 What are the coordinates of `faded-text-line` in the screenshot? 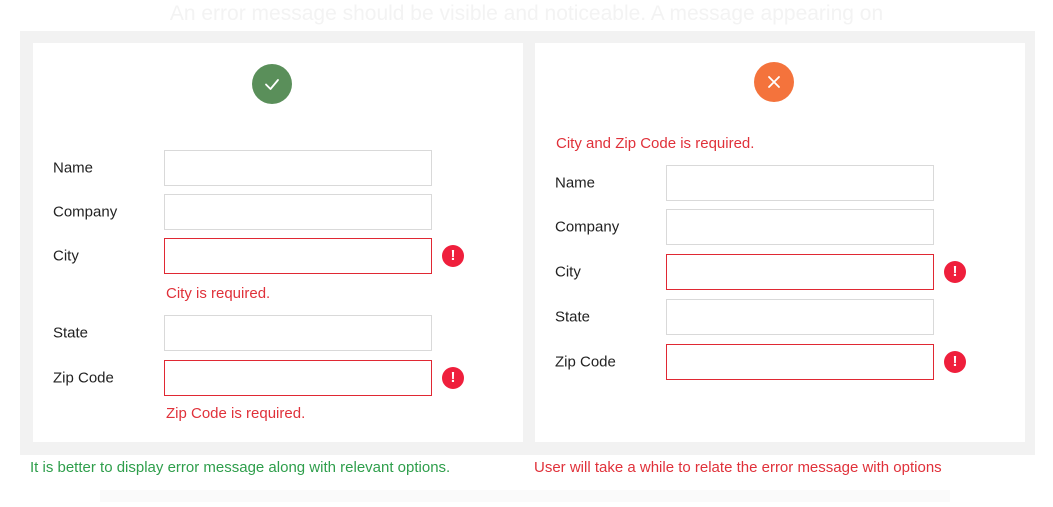 It's located at (525, 496).